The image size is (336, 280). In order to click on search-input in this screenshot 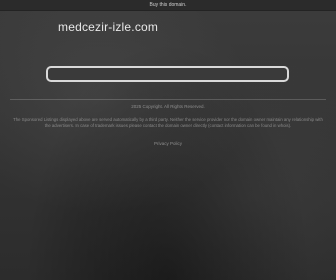, I will do `click(167, 73)`.